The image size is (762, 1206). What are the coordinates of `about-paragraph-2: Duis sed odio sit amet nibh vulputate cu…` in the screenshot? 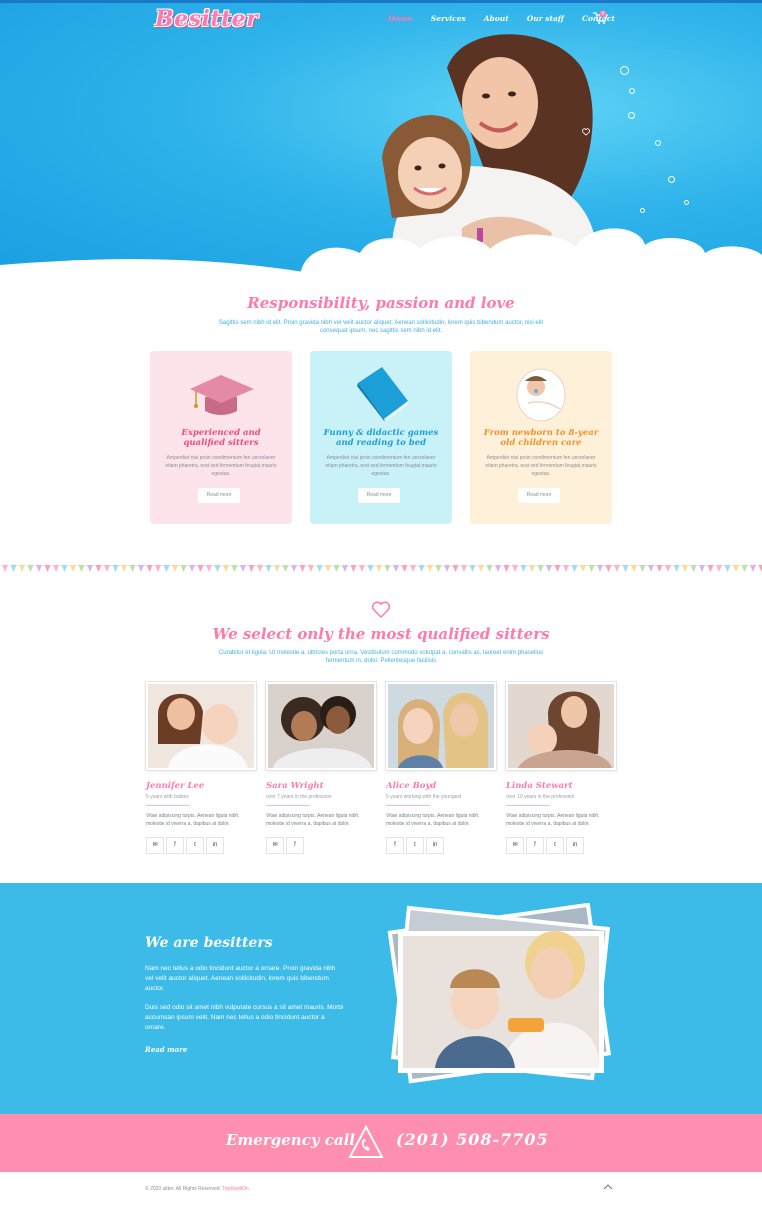 It's located at (244, 1017).